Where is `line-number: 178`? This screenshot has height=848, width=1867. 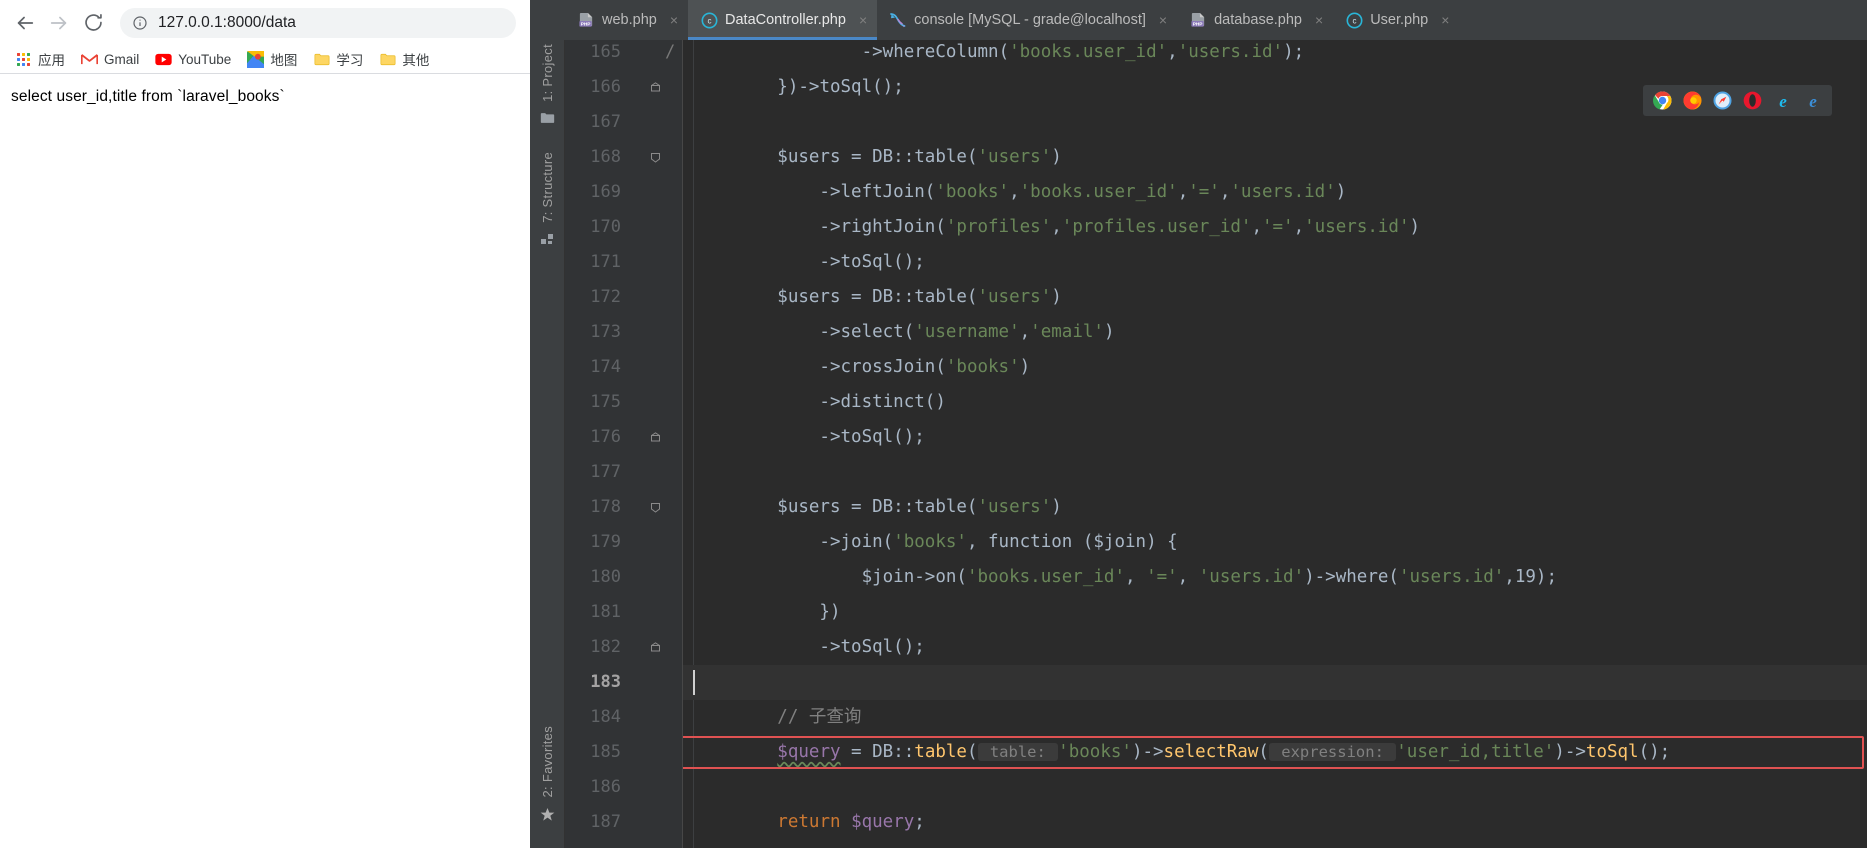 line-number: 178 is located at coordinates (605, 507).